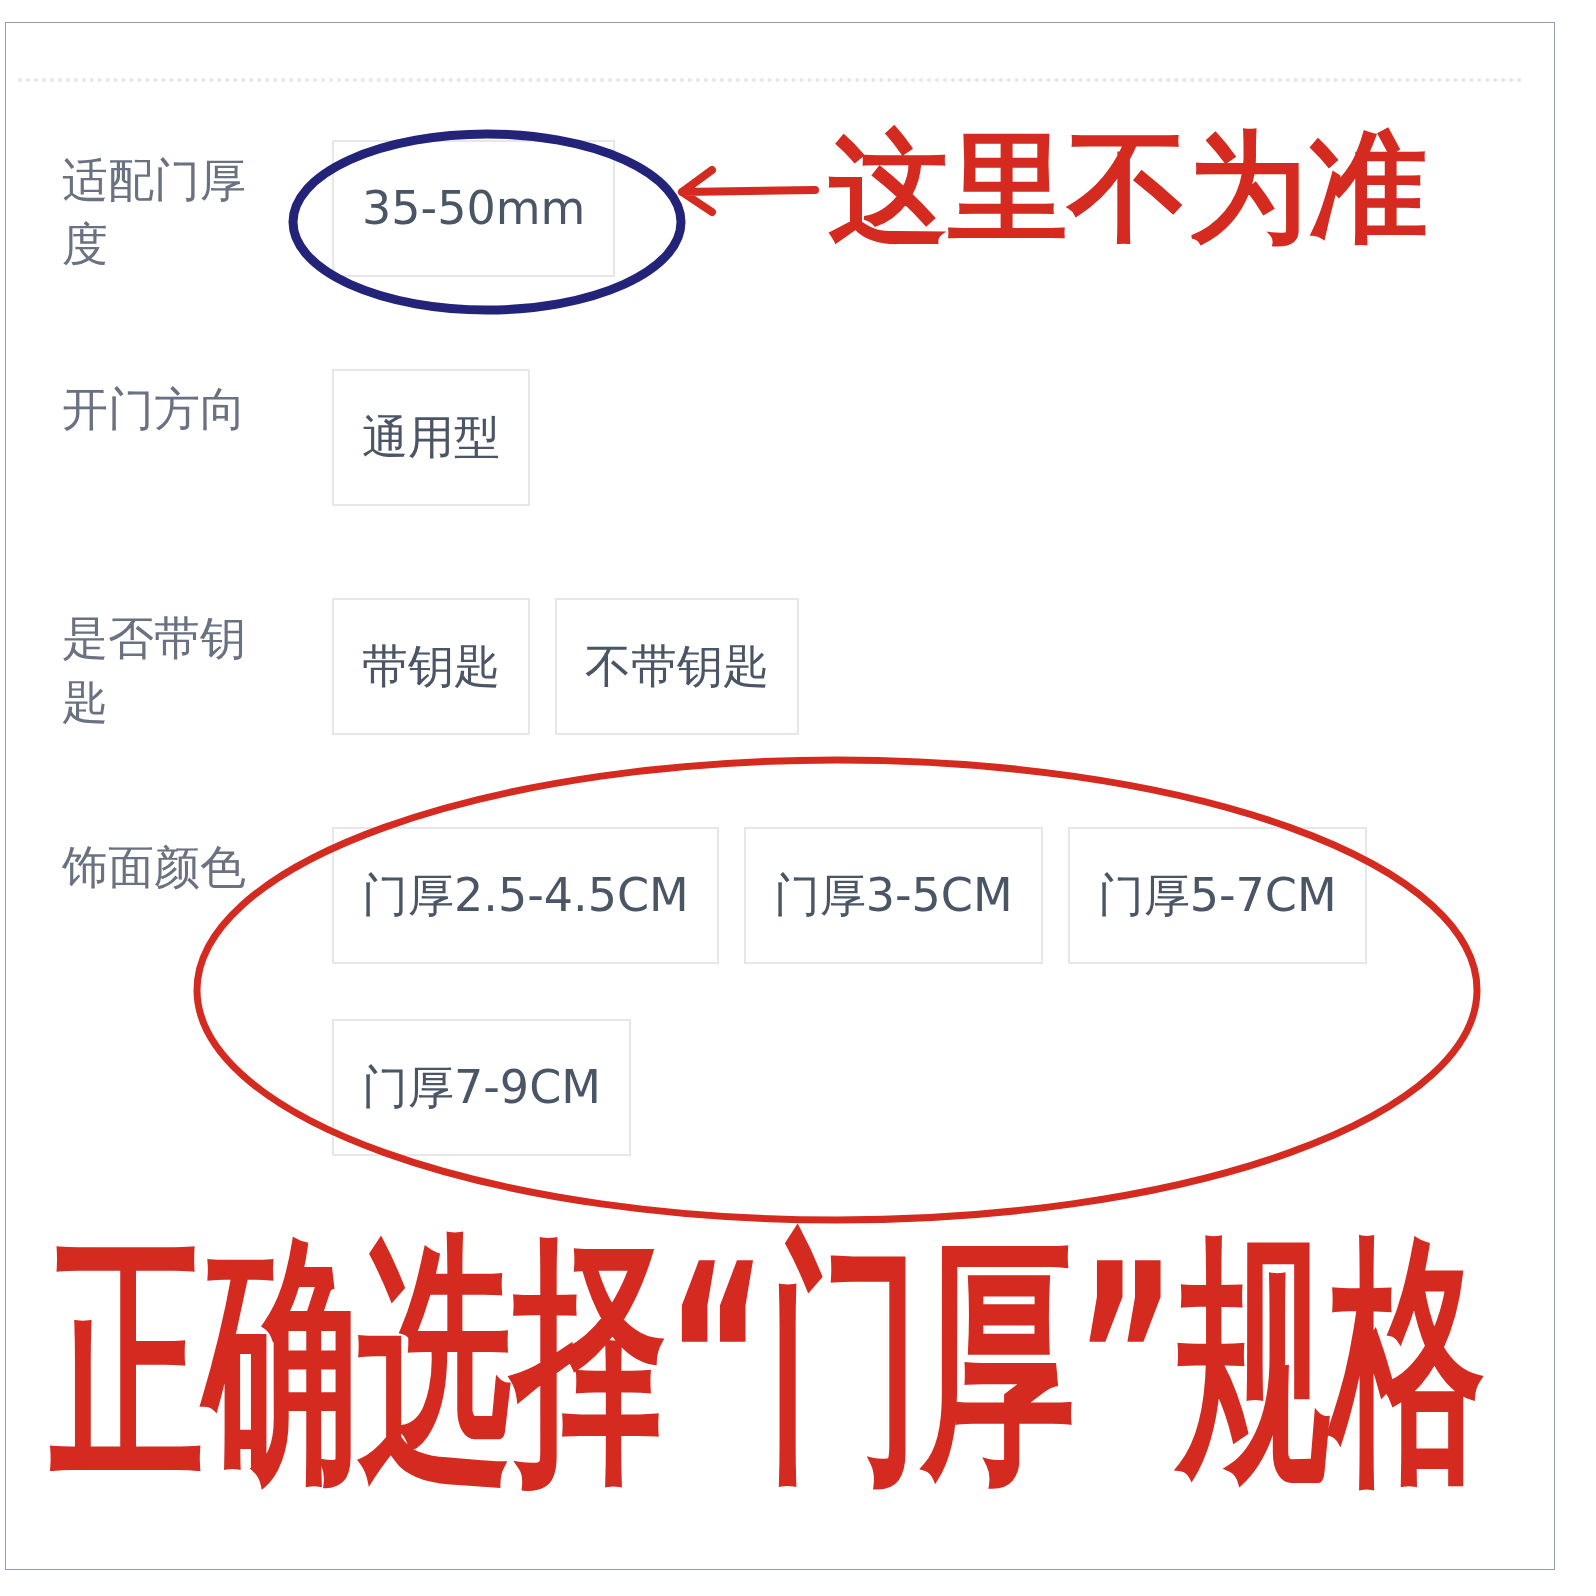 The height and width of the screenshot is (1596, 1596). What do you see at coordinates (748, 191) in the screenshot?
I see `arrow-icon` at bounding box center [748, 191].